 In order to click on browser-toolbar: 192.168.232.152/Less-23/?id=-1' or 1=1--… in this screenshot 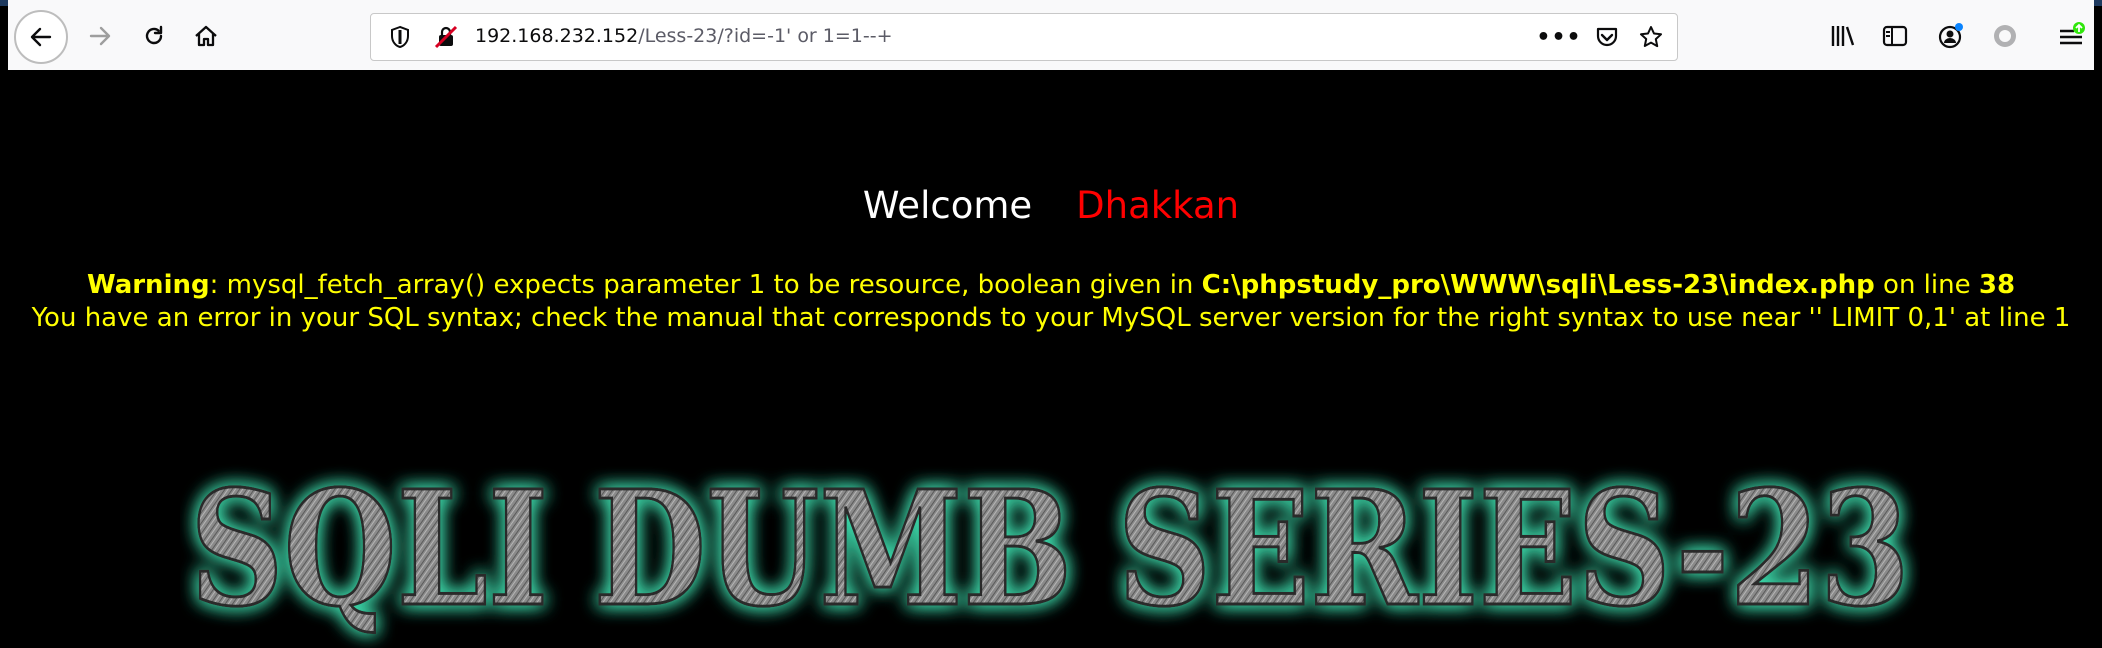, I will do `click(1051, 35)`.